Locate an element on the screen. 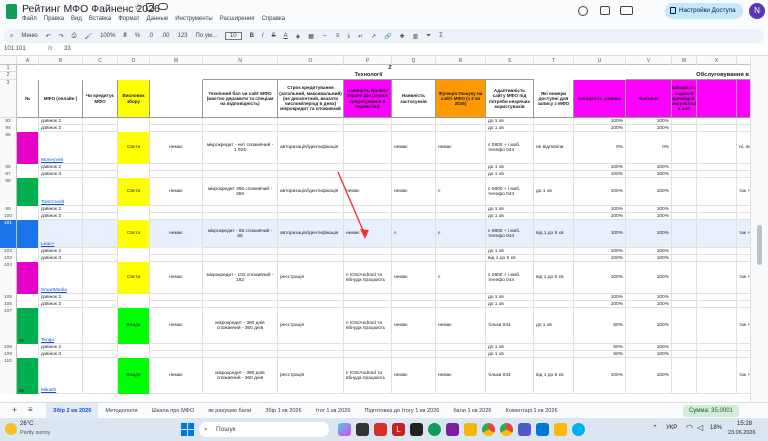 This screenshot has height=441, width=768. column-title: № is located at coordinates (28, 99).